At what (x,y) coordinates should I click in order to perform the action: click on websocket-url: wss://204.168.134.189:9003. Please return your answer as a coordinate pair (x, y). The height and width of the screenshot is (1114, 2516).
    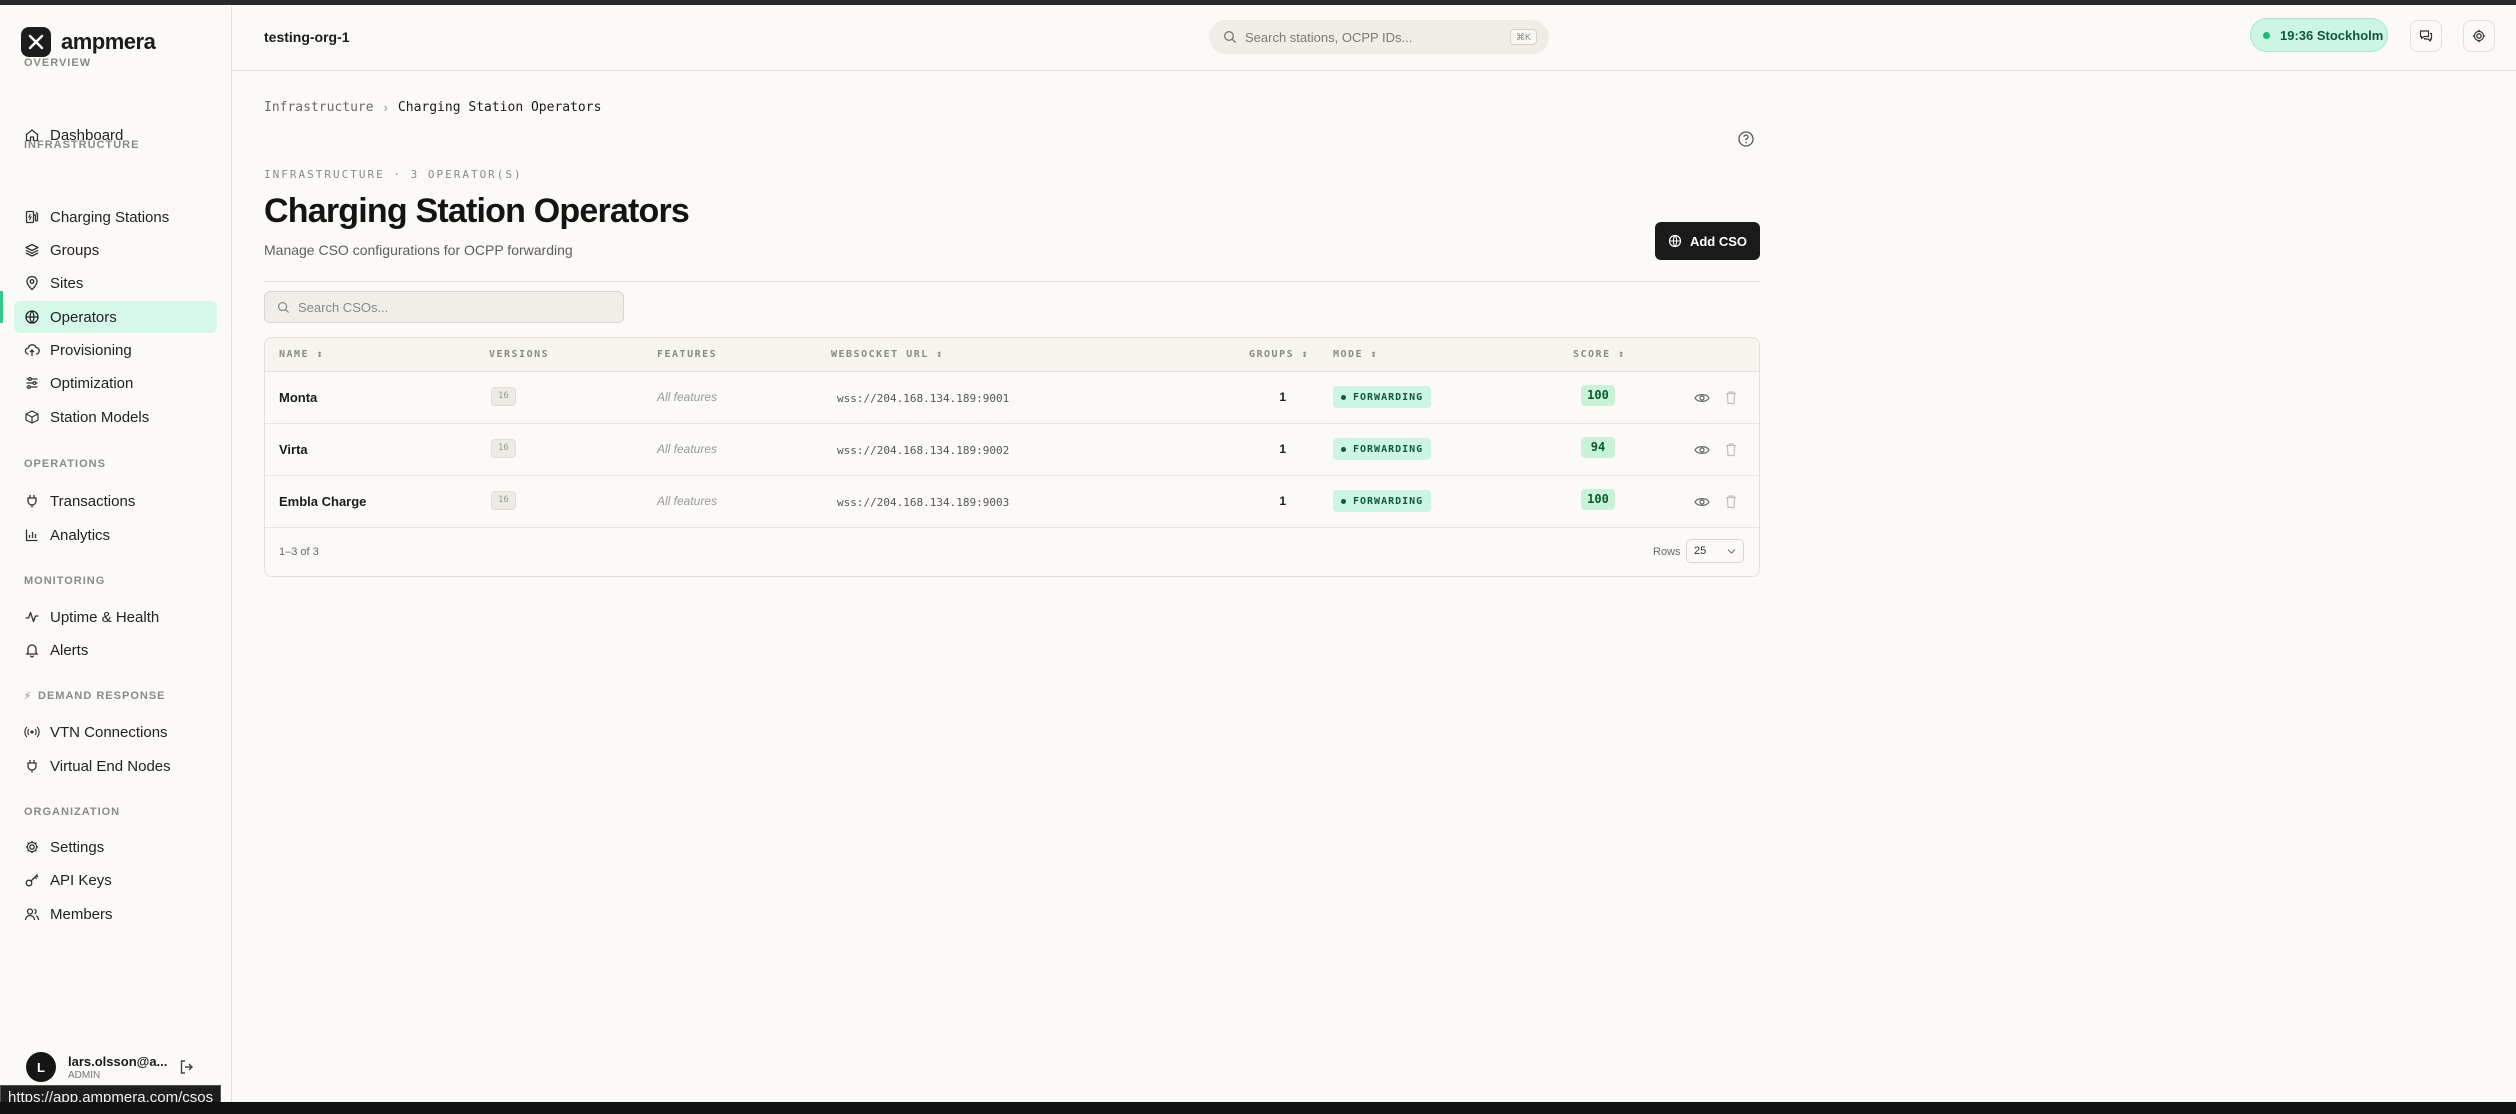
    Looking at the image, I should click on (923, 502).